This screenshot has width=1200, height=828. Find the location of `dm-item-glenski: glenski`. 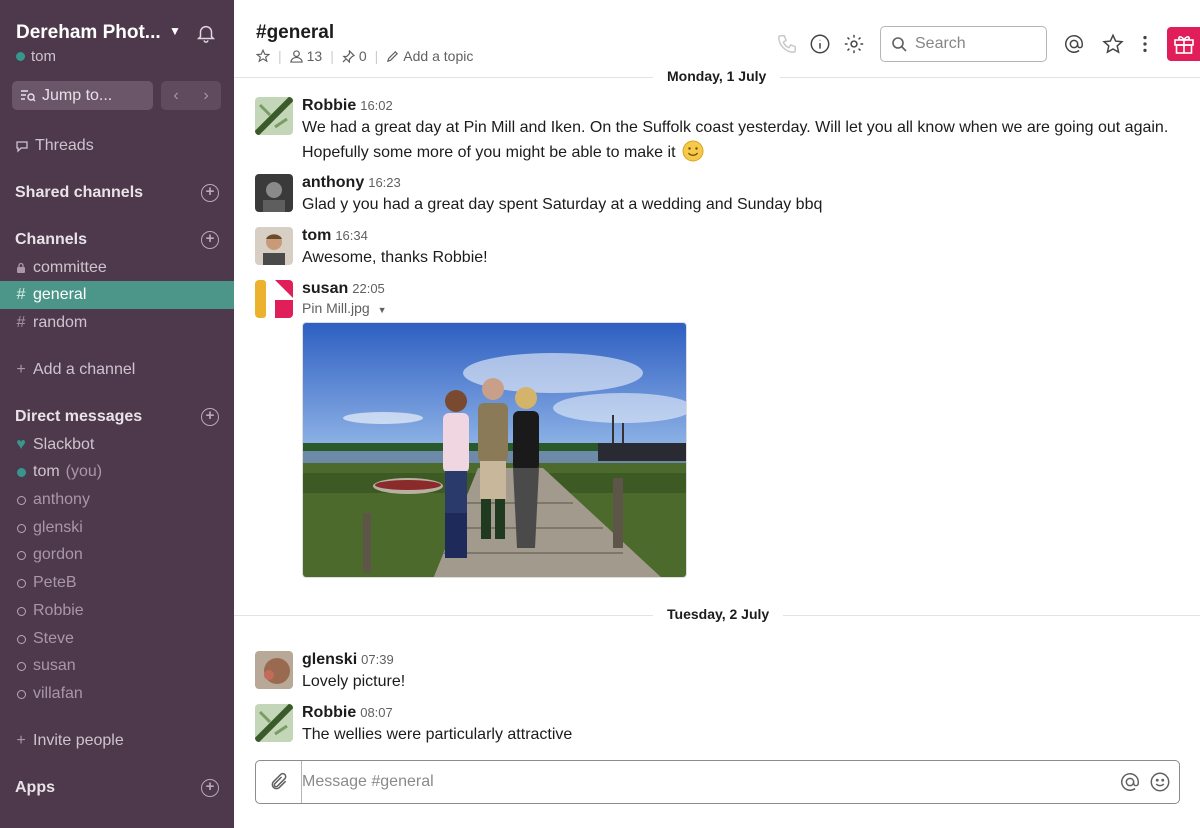

dm-item-glenski: glenski is located at coordinates (117, 528).